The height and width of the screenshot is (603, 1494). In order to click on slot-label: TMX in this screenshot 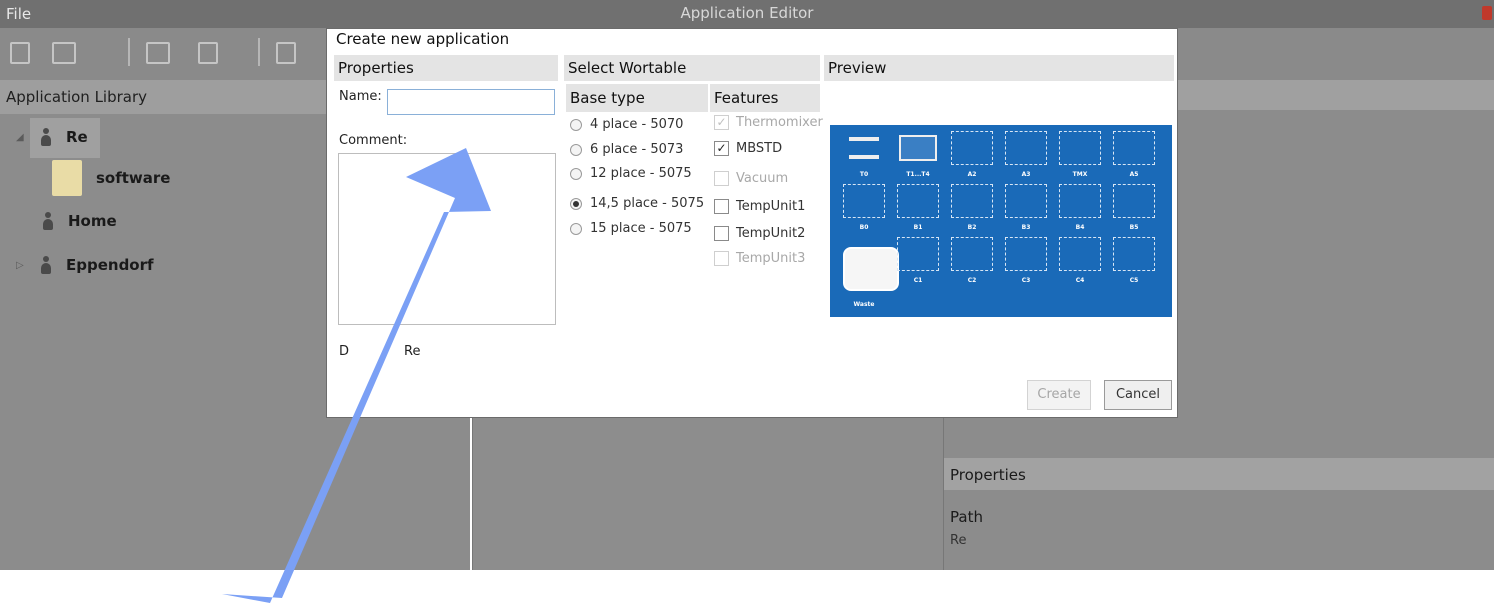, I will do `click(1080, 174)`.